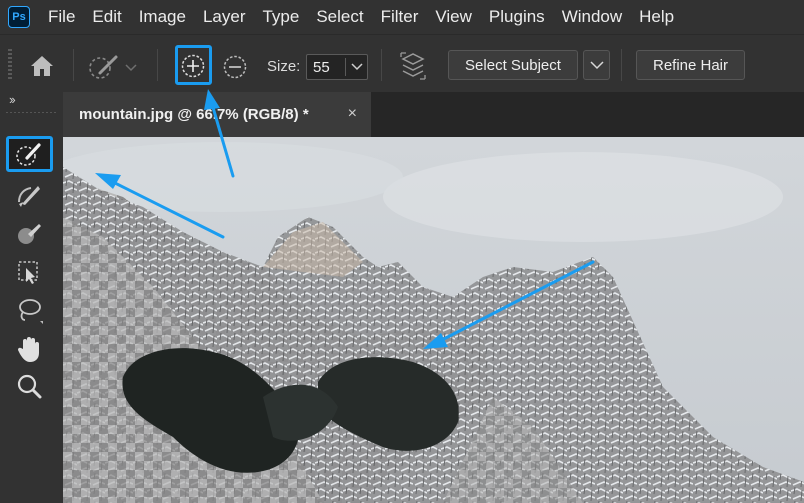 This screenshot has height=503, width=804. I want to click on sample-all-layers-icon, so click(413, 66).